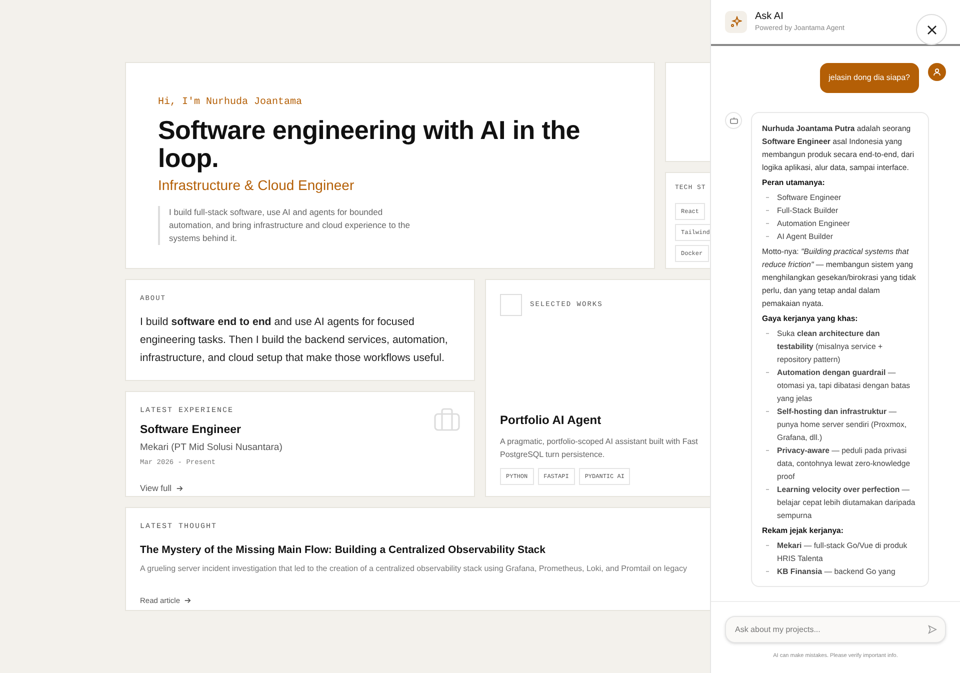  I want to click on close-icon, so click(931, 29).